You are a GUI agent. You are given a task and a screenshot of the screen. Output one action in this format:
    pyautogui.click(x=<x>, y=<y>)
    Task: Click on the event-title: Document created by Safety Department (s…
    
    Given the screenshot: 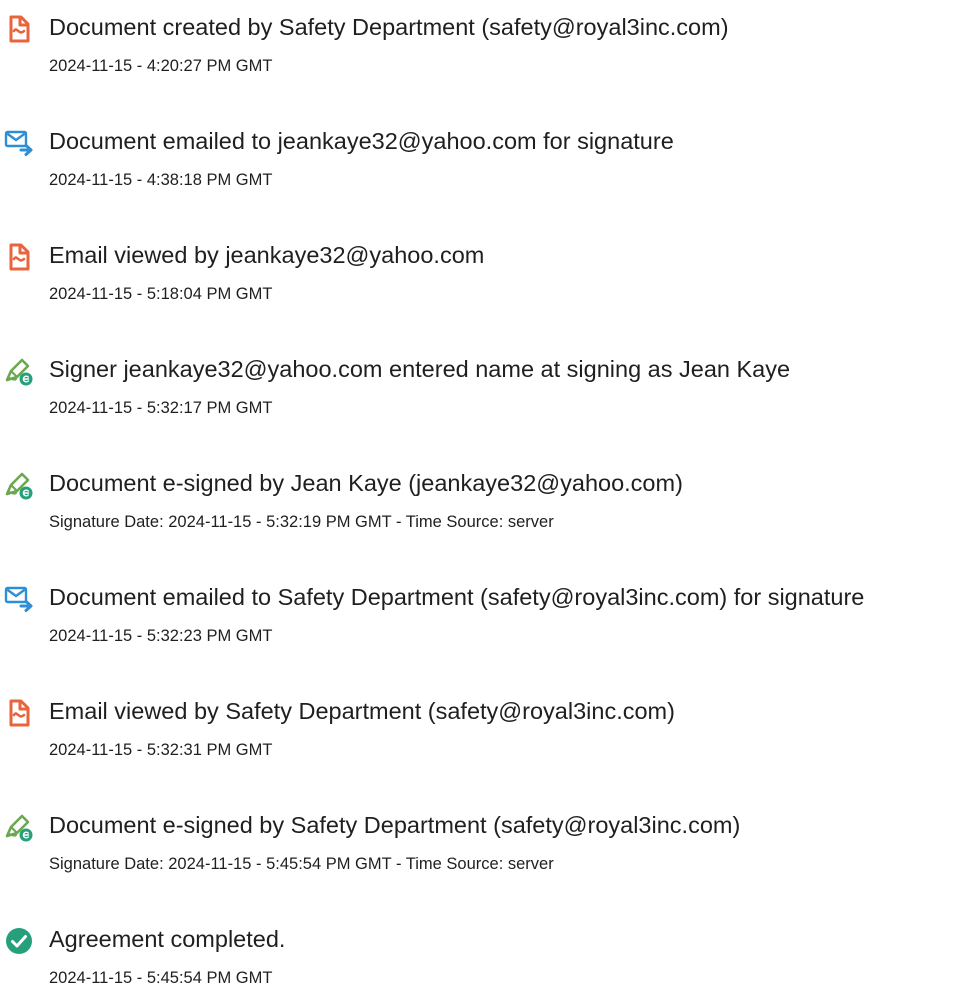 What is the action you would take?
    pyautogui.click(x=389, y=27)
    